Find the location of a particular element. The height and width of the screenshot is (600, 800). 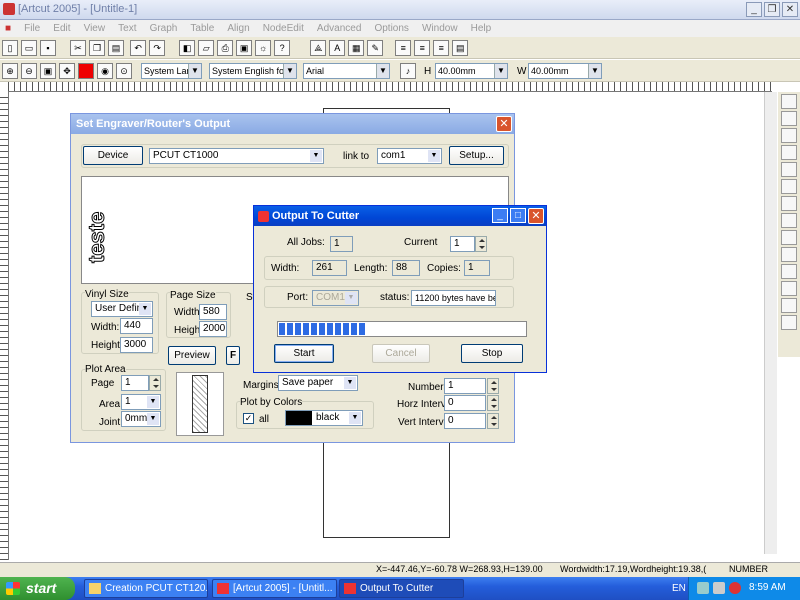

cut-icon: ✂ is located at coordinates (78, 48).